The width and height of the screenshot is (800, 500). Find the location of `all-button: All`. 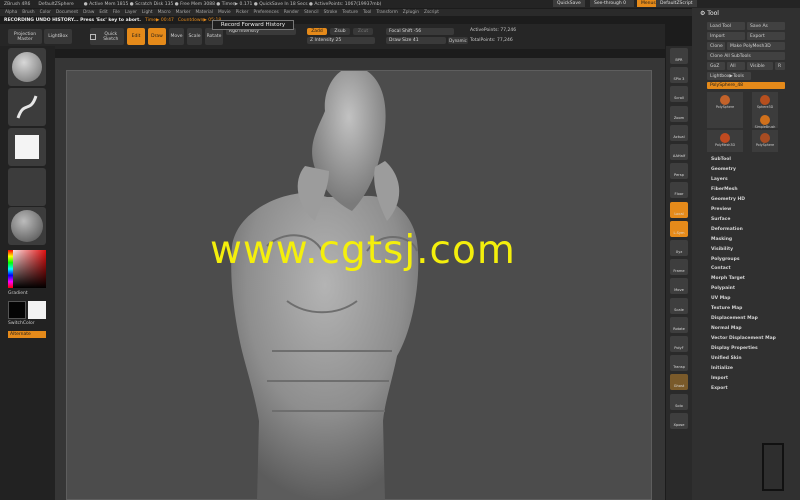

all-button: All is located at coordinates (736, 66).